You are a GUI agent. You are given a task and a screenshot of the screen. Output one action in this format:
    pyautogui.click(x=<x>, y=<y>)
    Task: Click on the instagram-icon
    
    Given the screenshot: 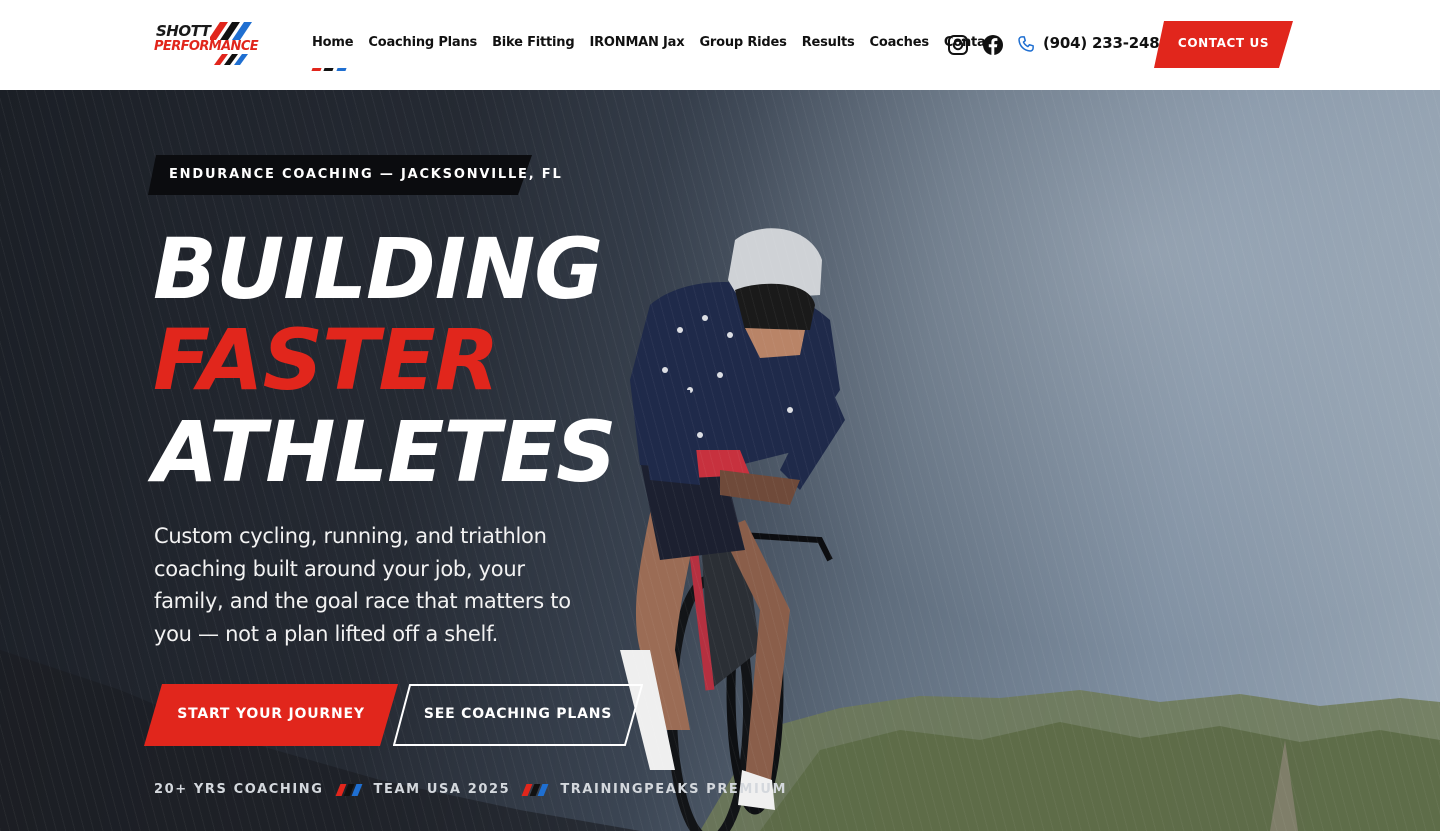 What is the action you would take?
    pyautogui.click(x=958, y=45)
    